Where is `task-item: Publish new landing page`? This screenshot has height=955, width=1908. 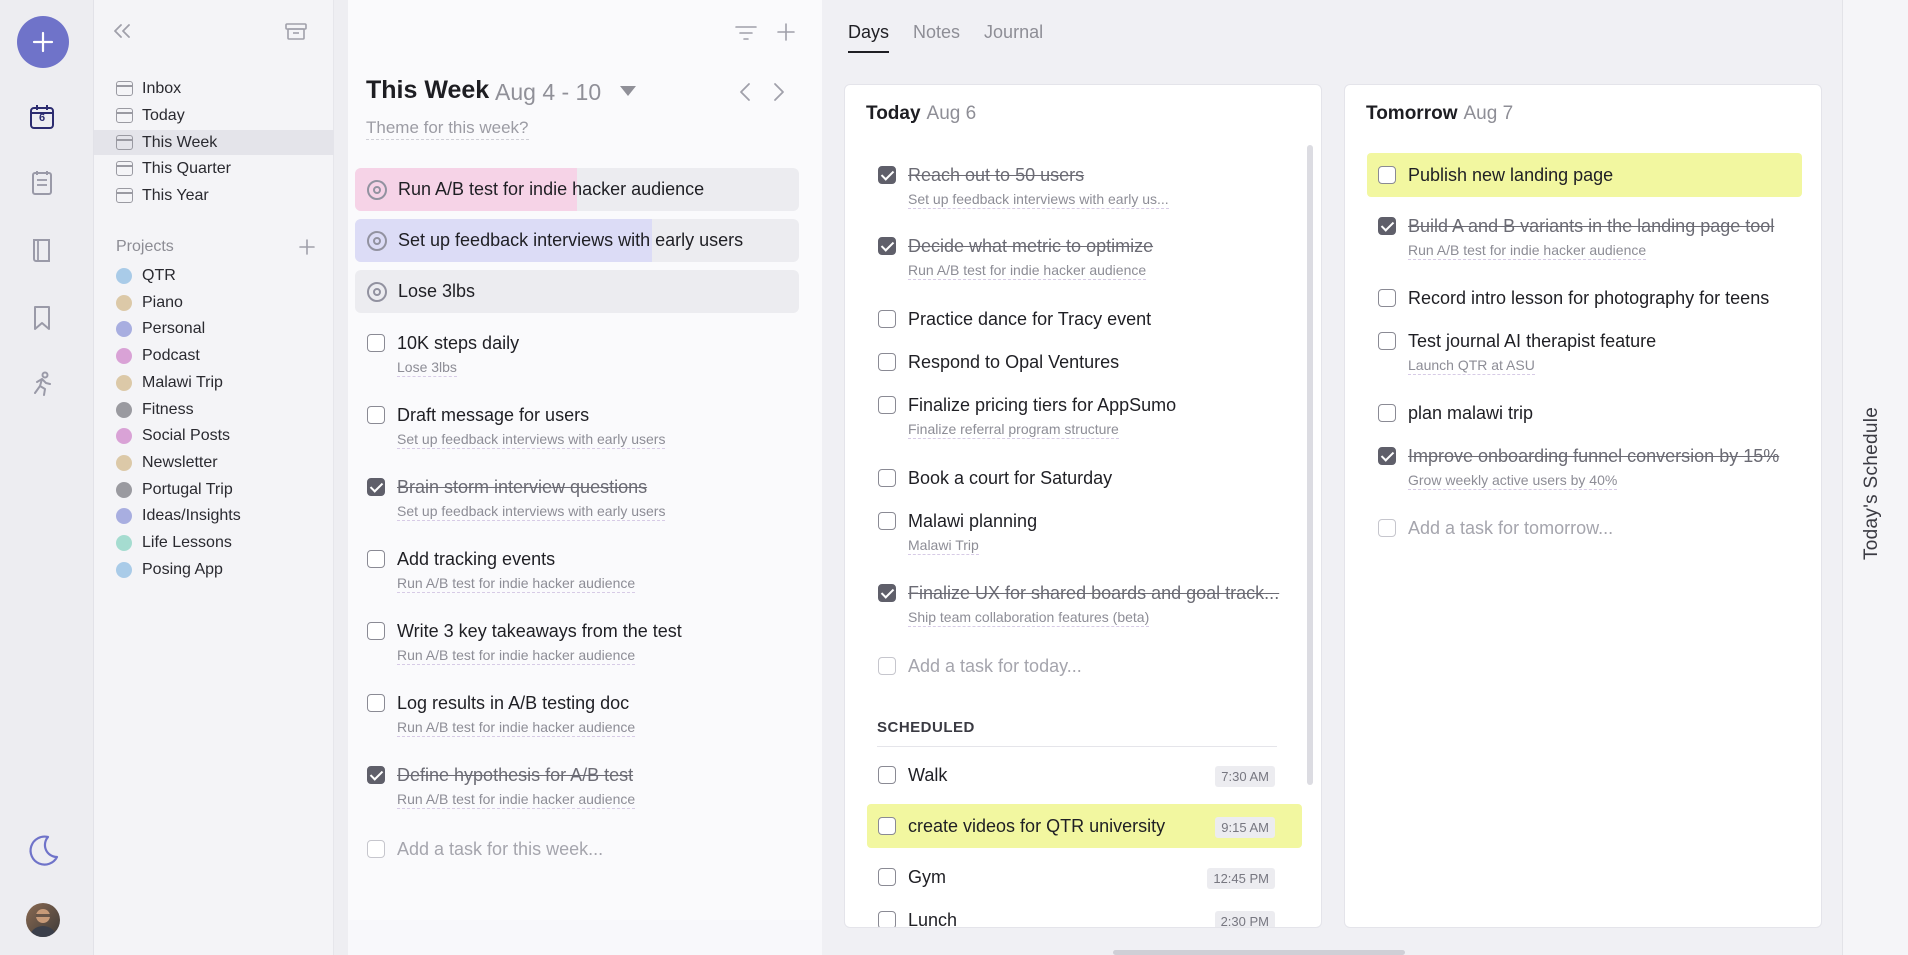
task-item: Publish new landing page is located at coordinates (1495, 175).